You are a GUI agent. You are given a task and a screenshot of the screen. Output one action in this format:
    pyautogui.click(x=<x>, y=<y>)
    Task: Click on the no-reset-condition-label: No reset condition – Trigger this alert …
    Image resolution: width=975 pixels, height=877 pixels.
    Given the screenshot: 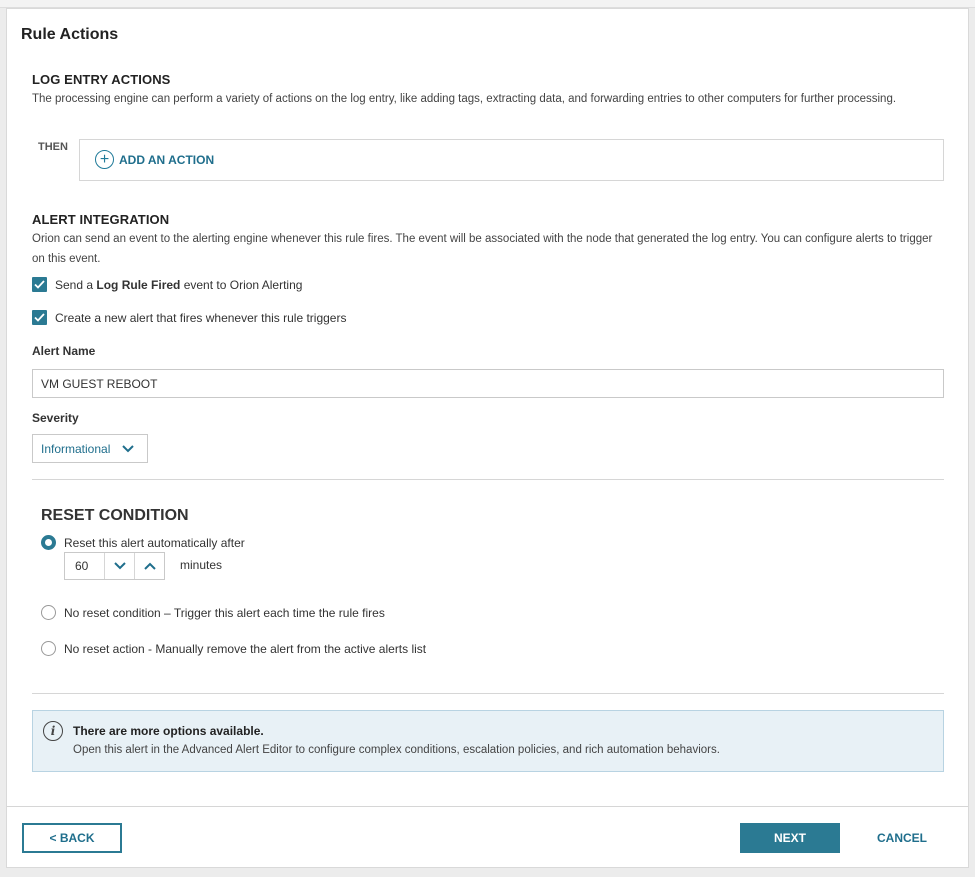 What is the action you would take?
    pyautogui.click(x=224, y=612)
    